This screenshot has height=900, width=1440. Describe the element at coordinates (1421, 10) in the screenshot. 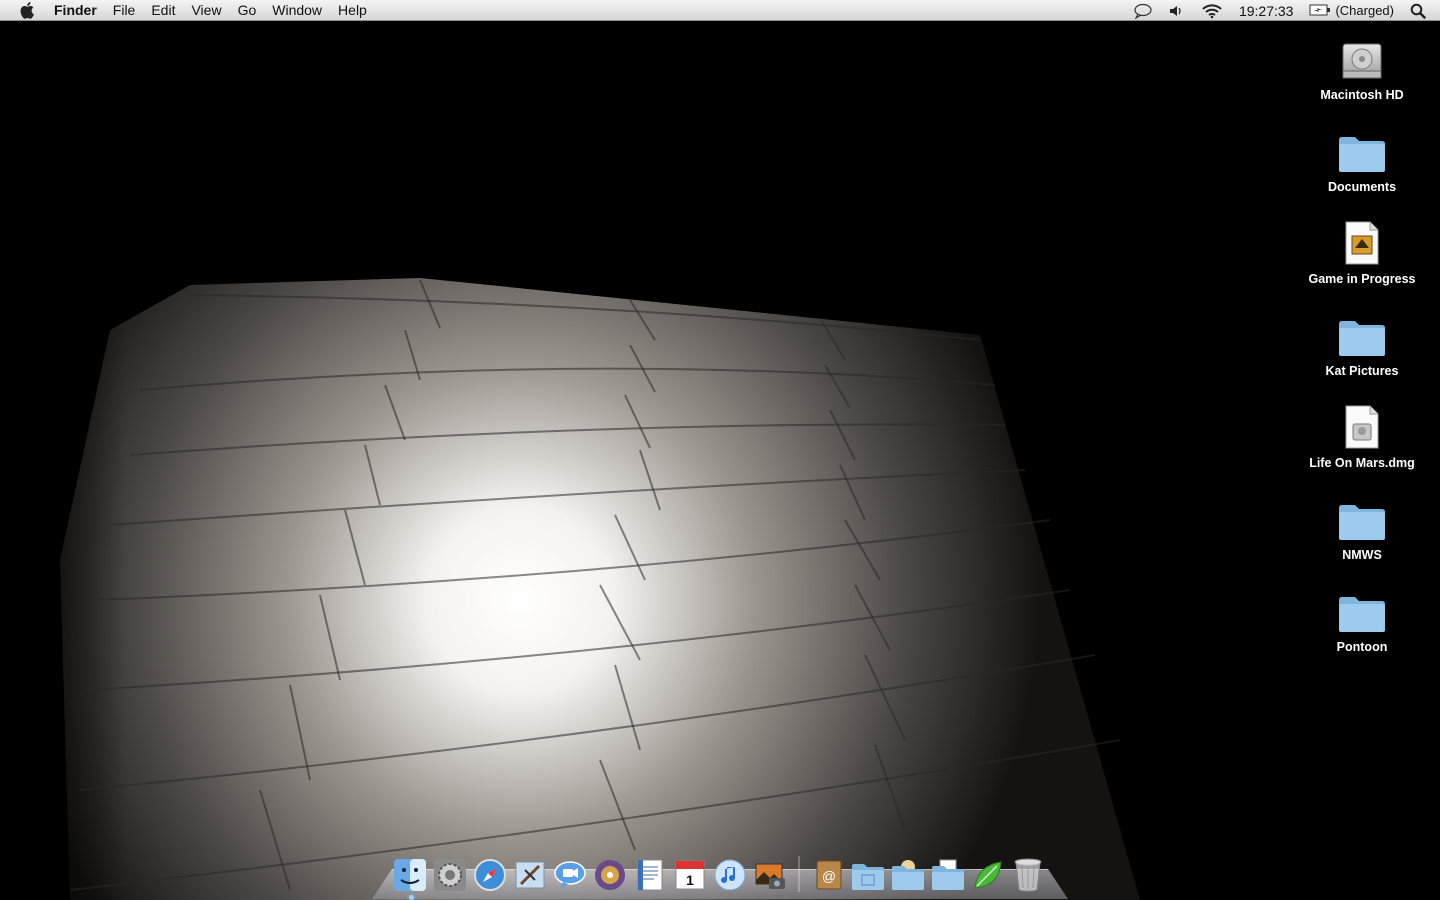

I see `spotlight-magnifier-icon` at that location.